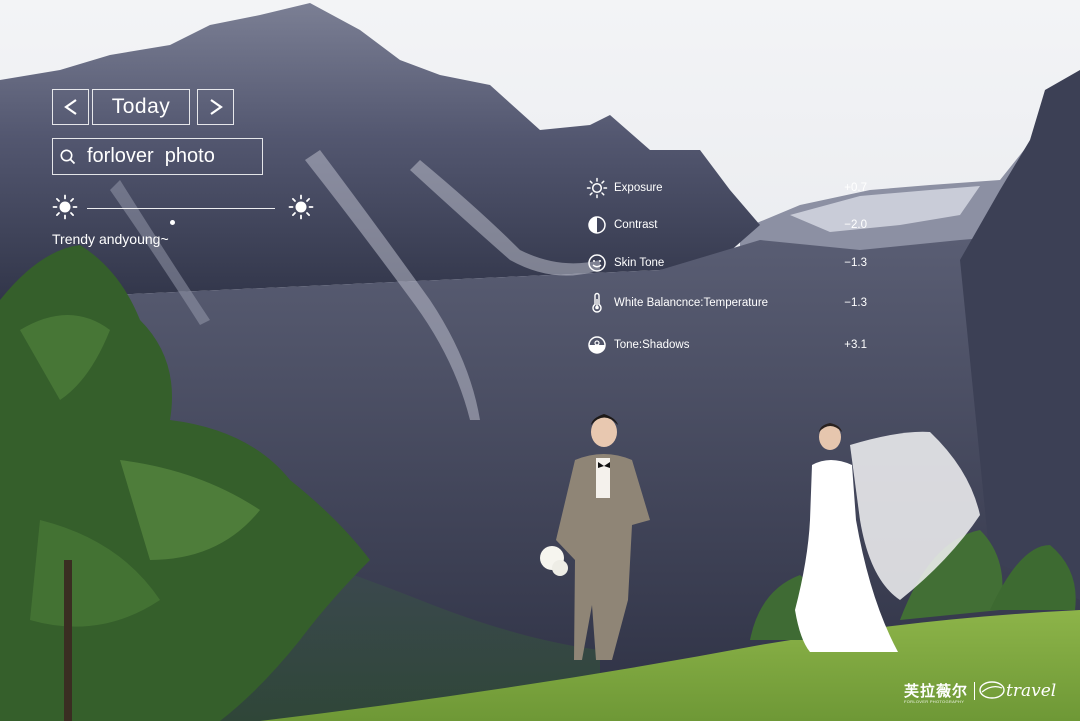 The image size is (1080, 721). I want to click on today-button: Today, so click(141, 107).